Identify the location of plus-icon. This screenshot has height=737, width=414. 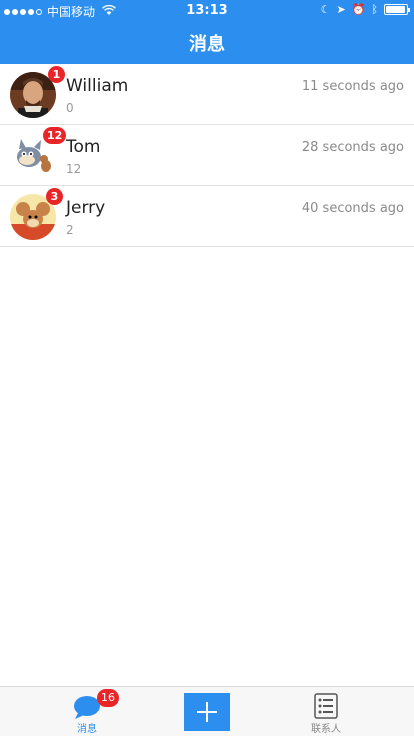
(207, 714).